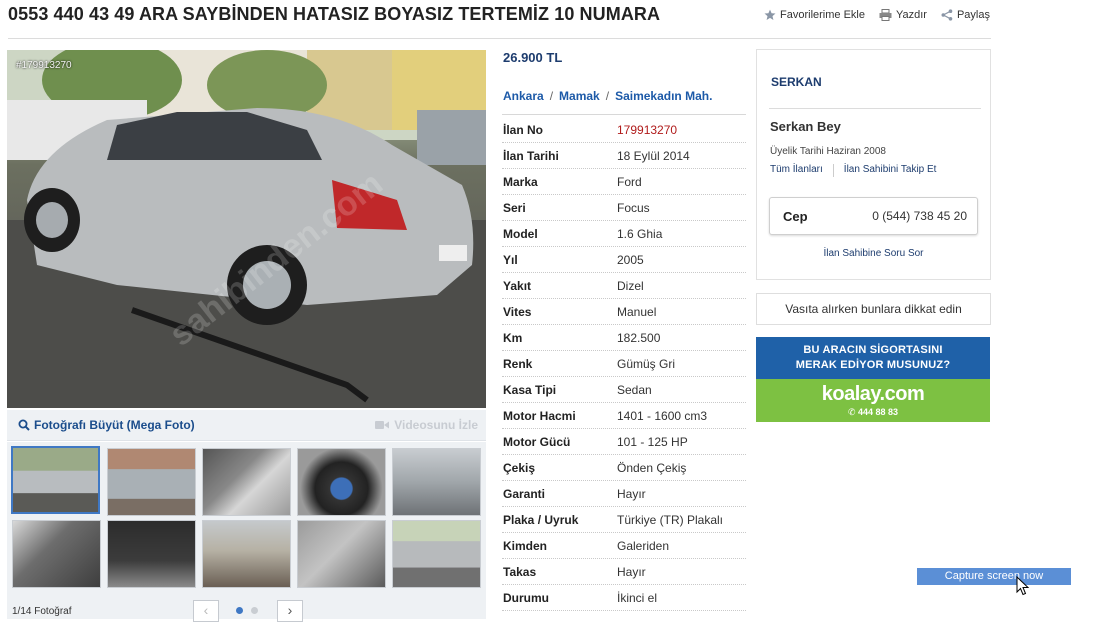 This screenshot has height=622, width=1094. What do you see at coordinates (629, 182) in the screenshot?
I see `spec-value: Ford` at bounding box center [629, 182].